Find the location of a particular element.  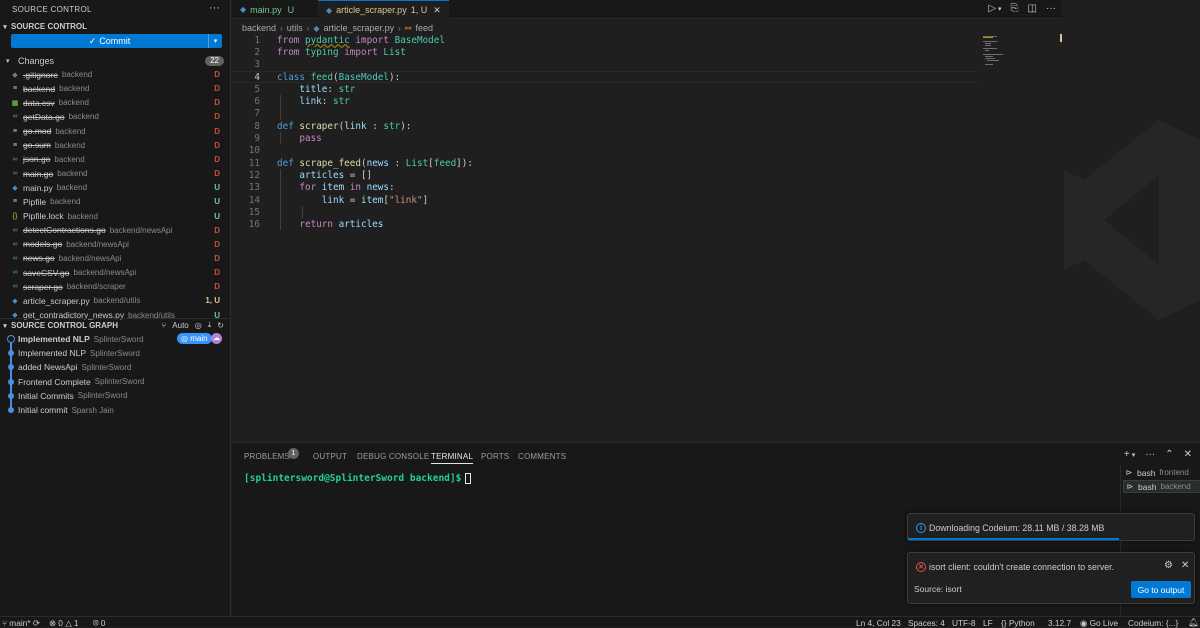

changed-file-item: ≡ go.mod backend D is located at coordinates (115, 131).